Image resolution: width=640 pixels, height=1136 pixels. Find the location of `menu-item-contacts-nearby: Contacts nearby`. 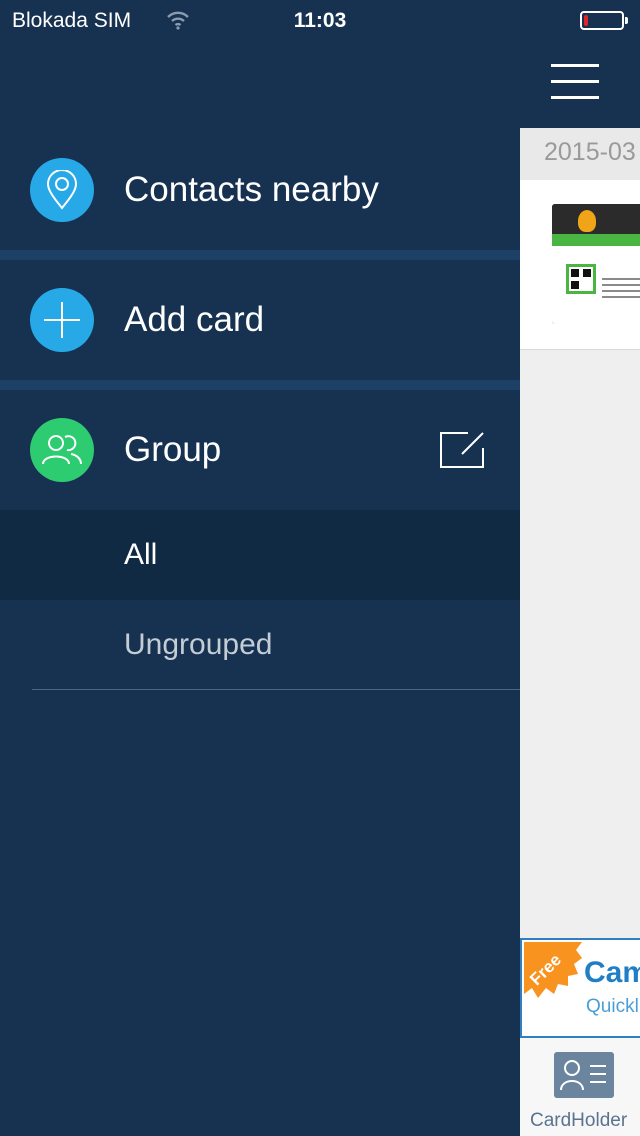

menu-item-contacts-nearby: Contacts nearby is located at coordinates (260, 190).